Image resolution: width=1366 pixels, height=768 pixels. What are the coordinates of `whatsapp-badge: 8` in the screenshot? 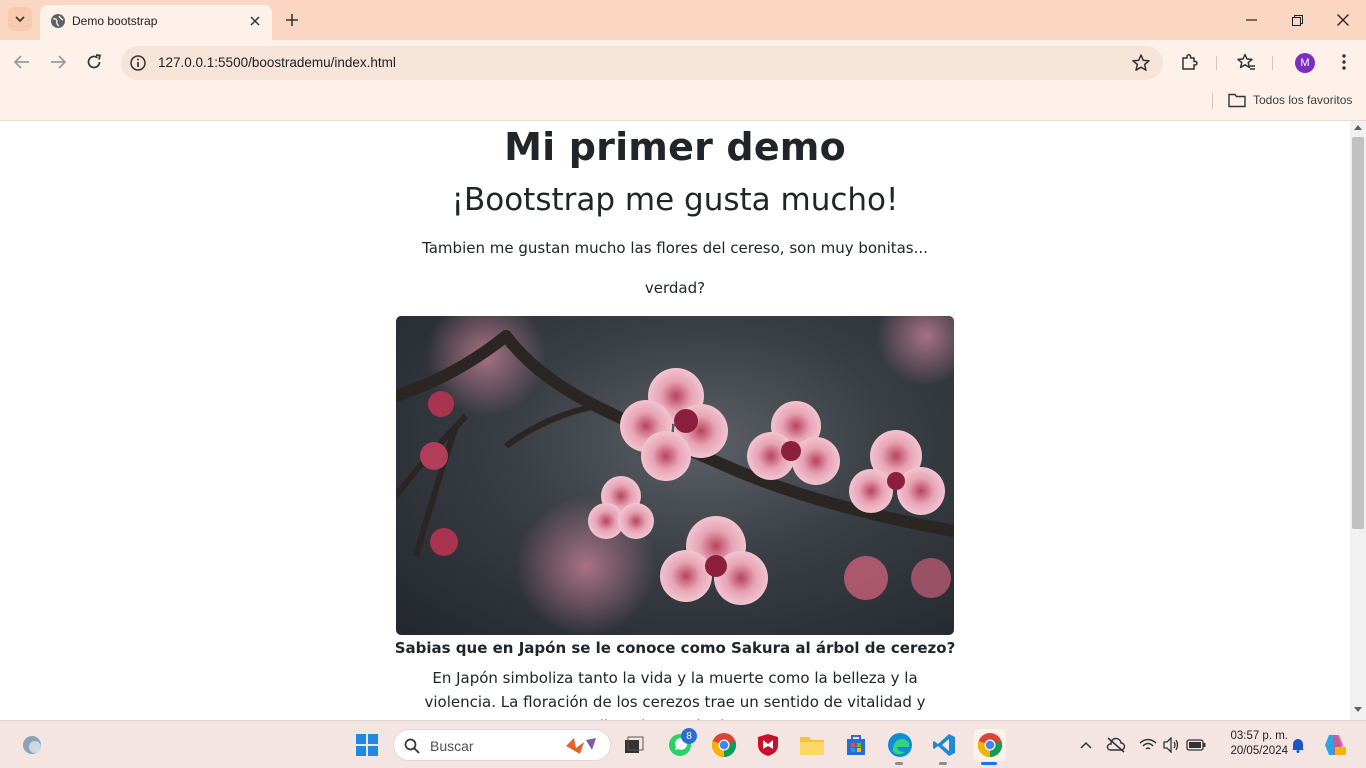 It's located at (689, 736).